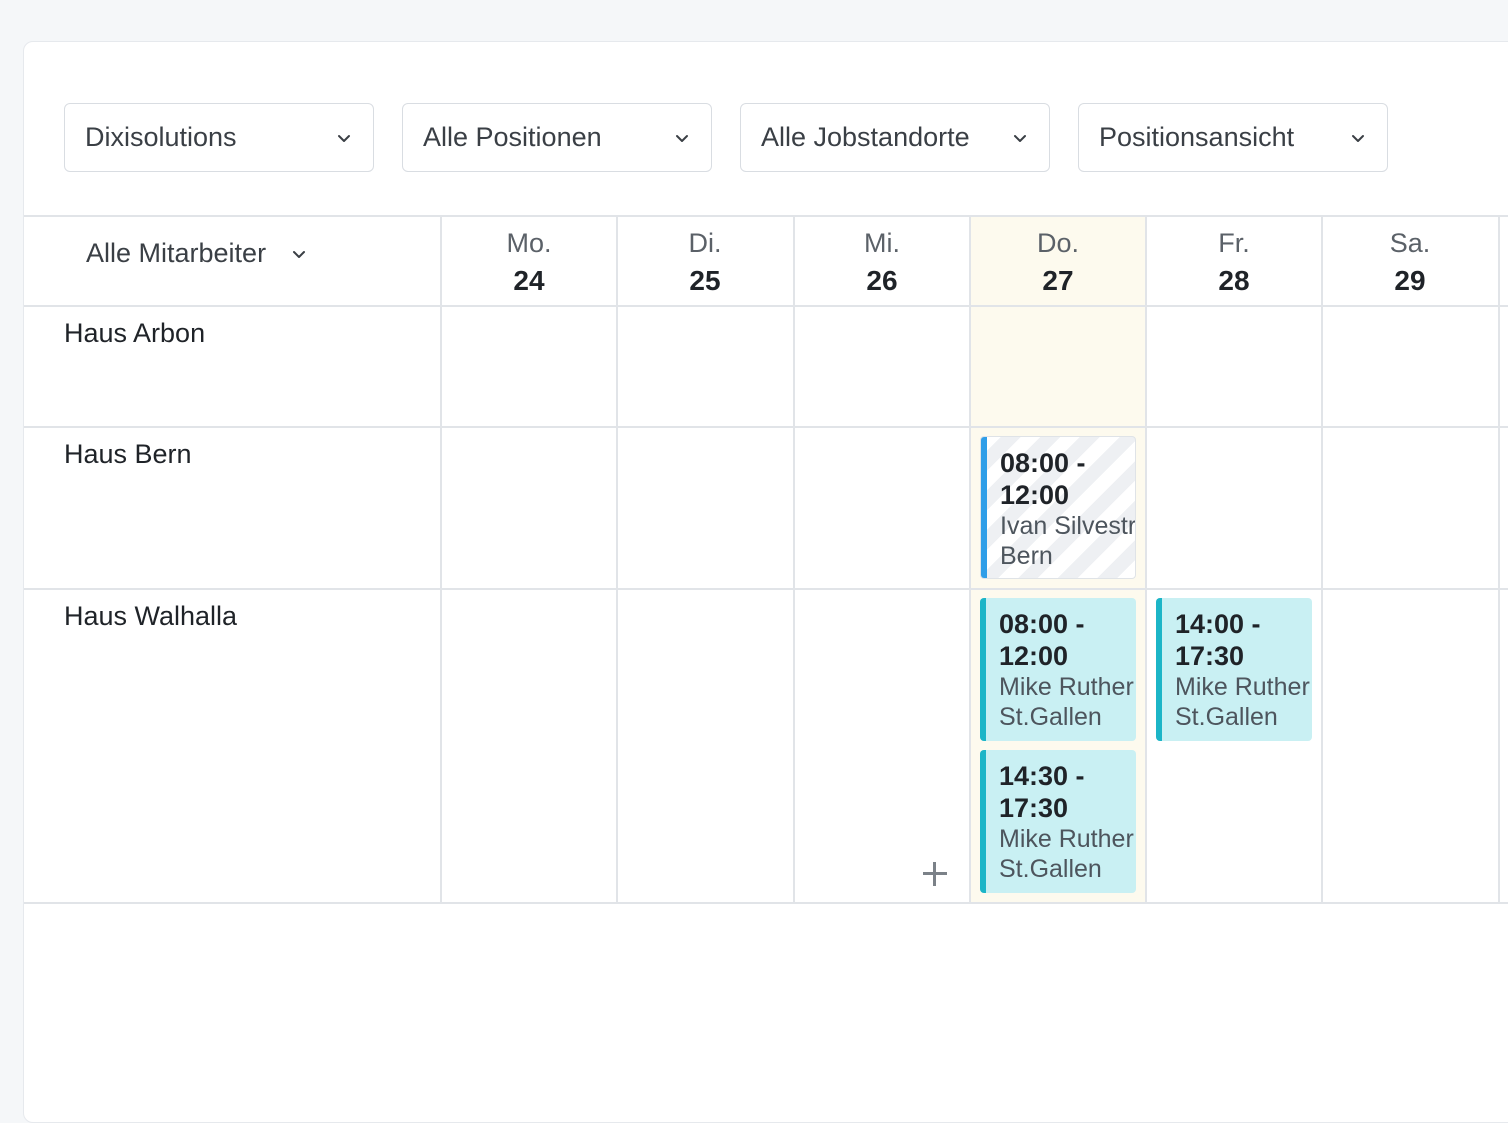  Describe the element at coordinates (1234, 262) in the screenshot. I see `day-header-fri: Fr. 28` at that location.